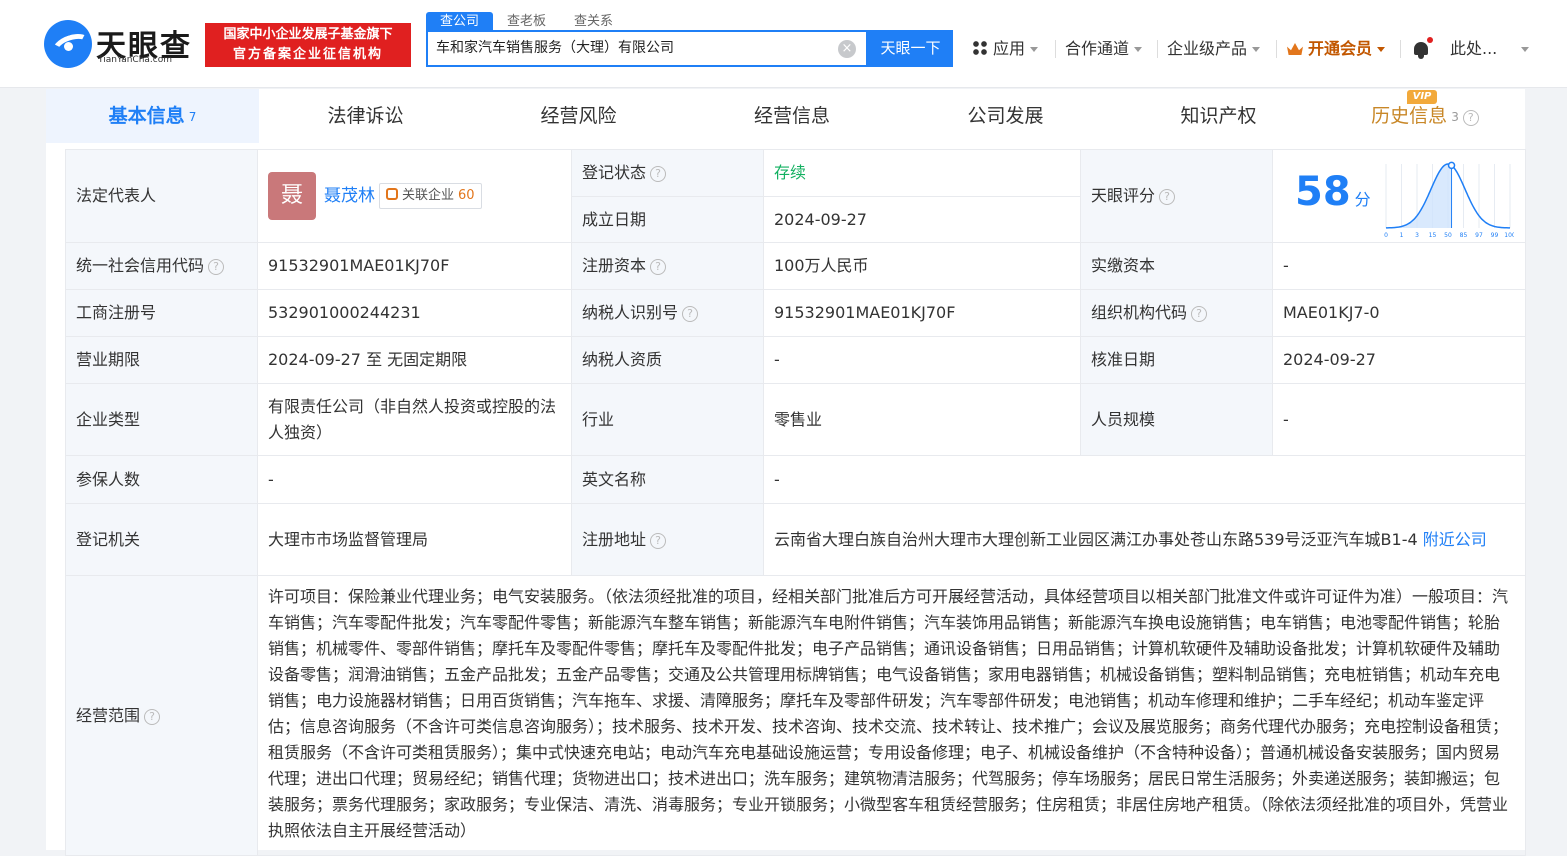 The height and width of the screenshot is (856, 1567). I want to click on search-type-tabs: 查公司 查老板 查关系, so click(526, 21).